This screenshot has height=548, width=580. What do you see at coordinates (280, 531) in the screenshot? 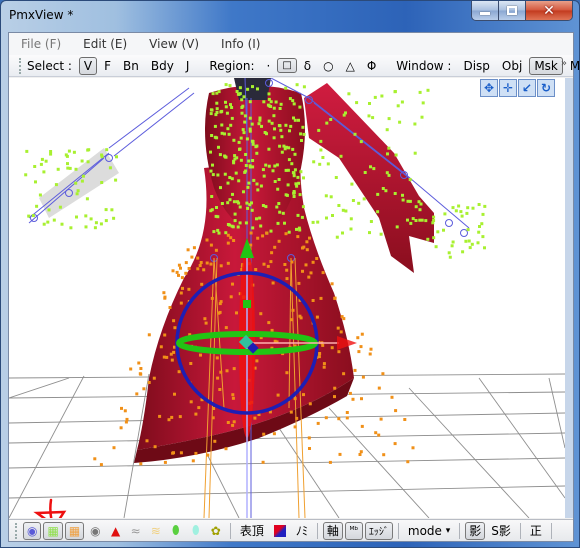
I see `material-toggle` at bounding box center [280, 531].